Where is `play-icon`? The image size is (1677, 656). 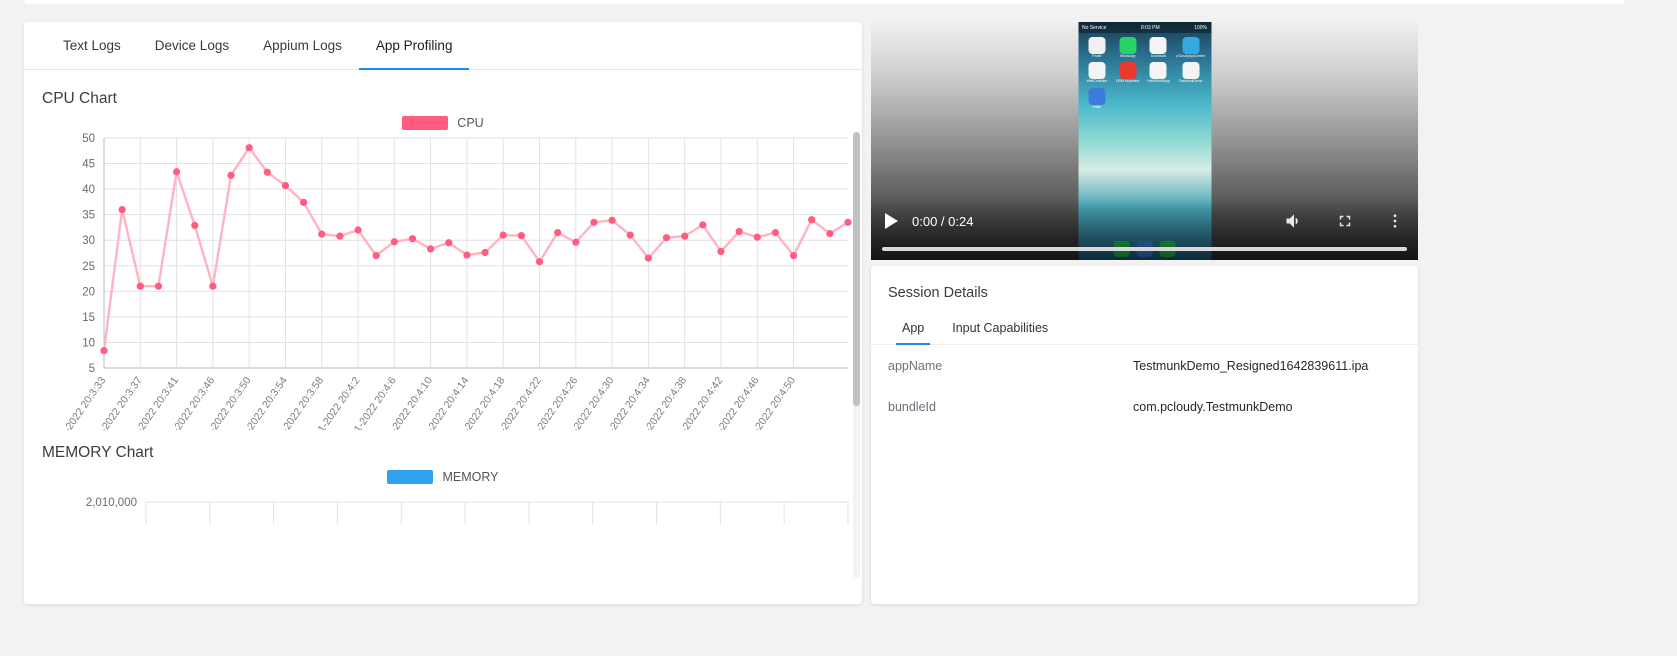 play-icon is located at coordinates (891, 221).